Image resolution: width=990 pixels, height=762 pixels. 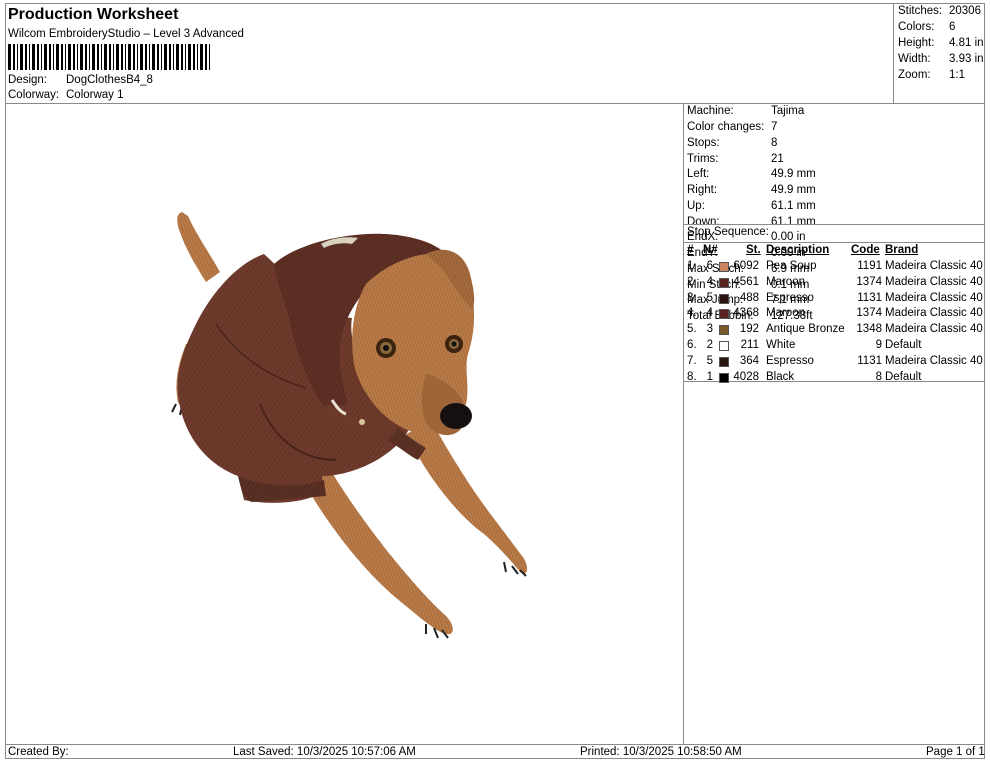 I want to click on machine-row: Up: 61.1 mm, so click(x=832, y=207).